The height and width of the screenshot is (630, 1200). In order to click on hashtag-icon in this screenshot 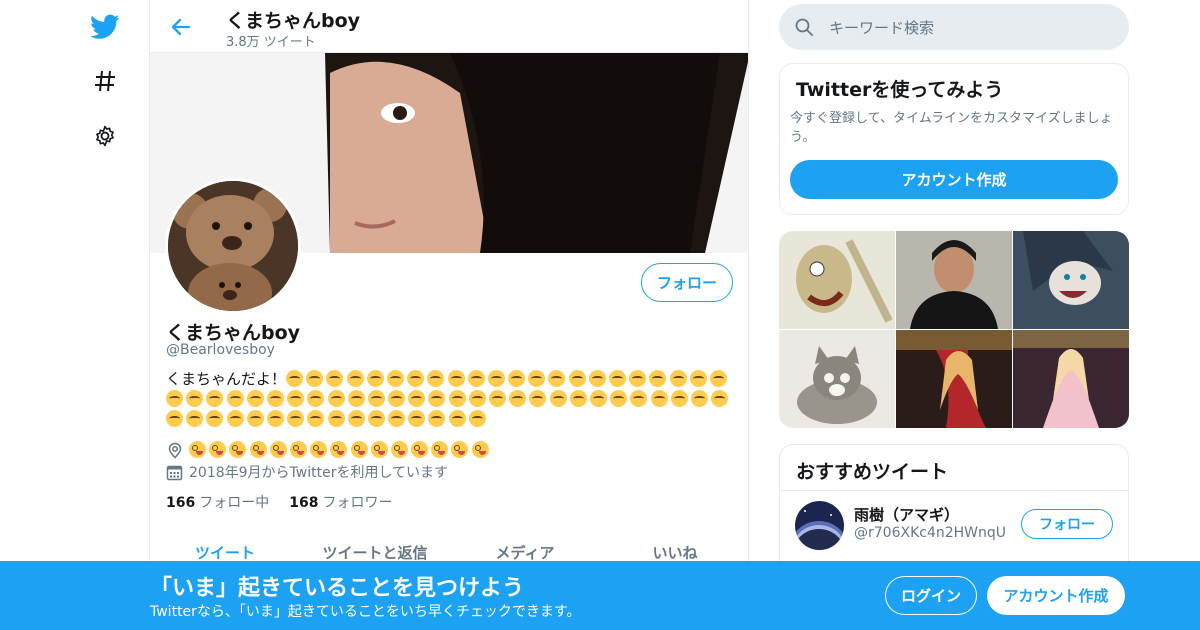, I will do `click(105, 81)`.